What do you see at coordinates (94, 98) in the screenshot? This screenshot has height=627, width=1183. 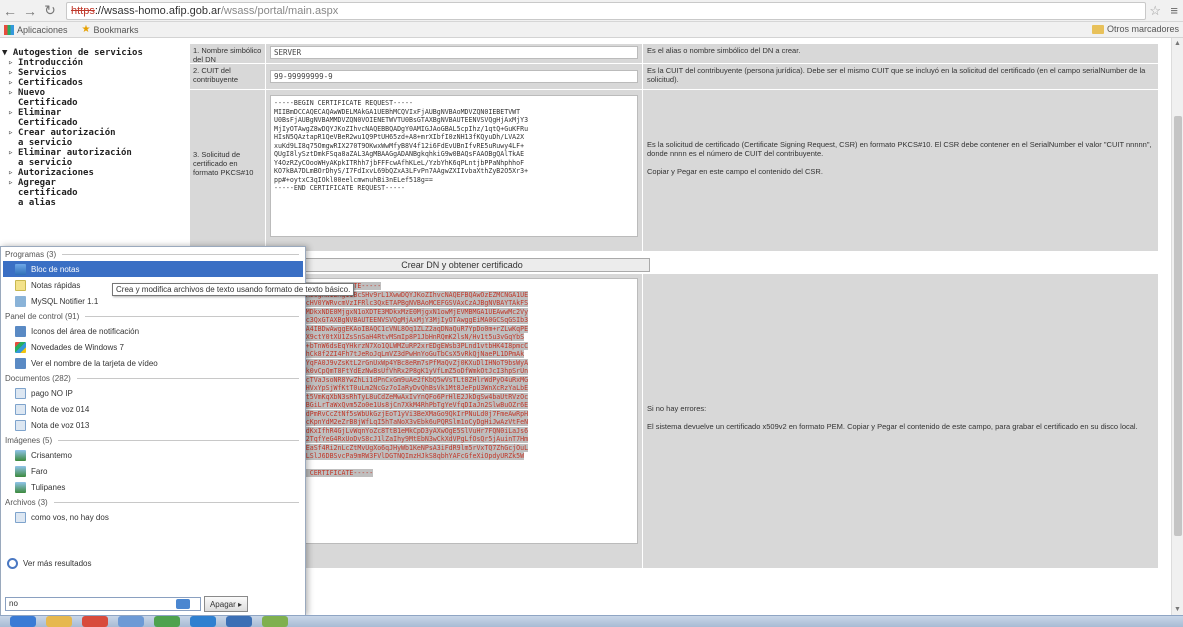 I see `tree-item-nuevo-certificado: ▹ Nuevo Certificado` at bounding box center [94, 98].